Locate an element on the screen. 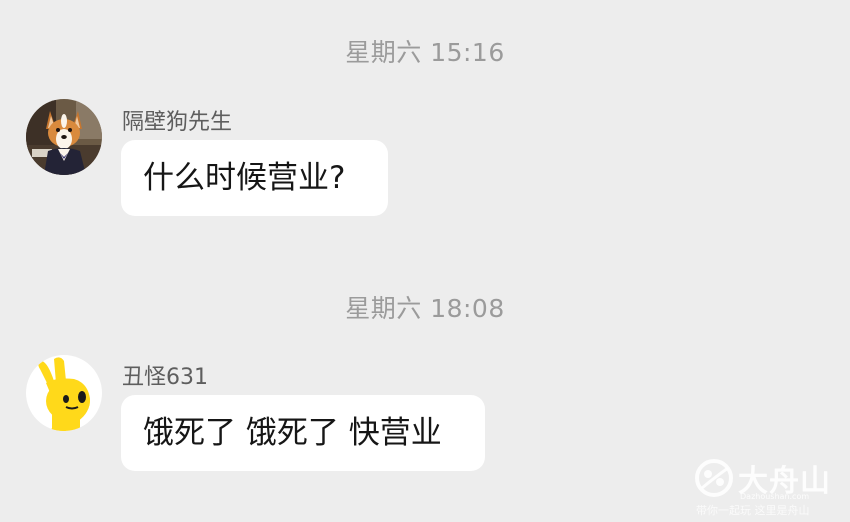 The image size is (850, 522). watermark-slogan: 带你一起玩 这里是舟山 is located at coordinates (753, 510).